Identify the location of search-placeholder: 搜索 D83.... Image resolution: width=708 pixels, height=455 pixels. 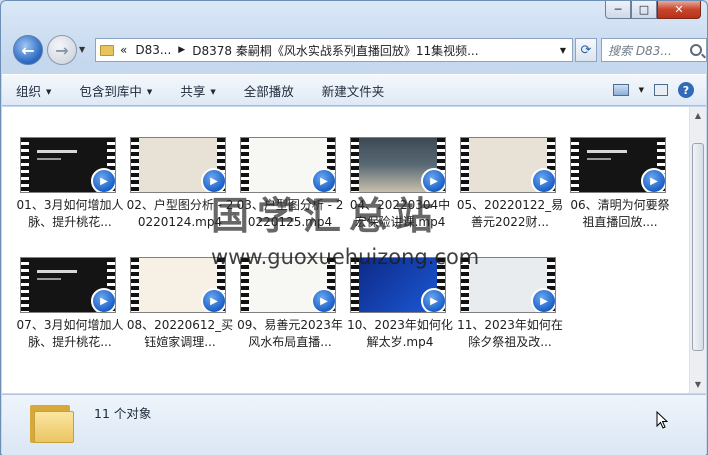
(640, 50).